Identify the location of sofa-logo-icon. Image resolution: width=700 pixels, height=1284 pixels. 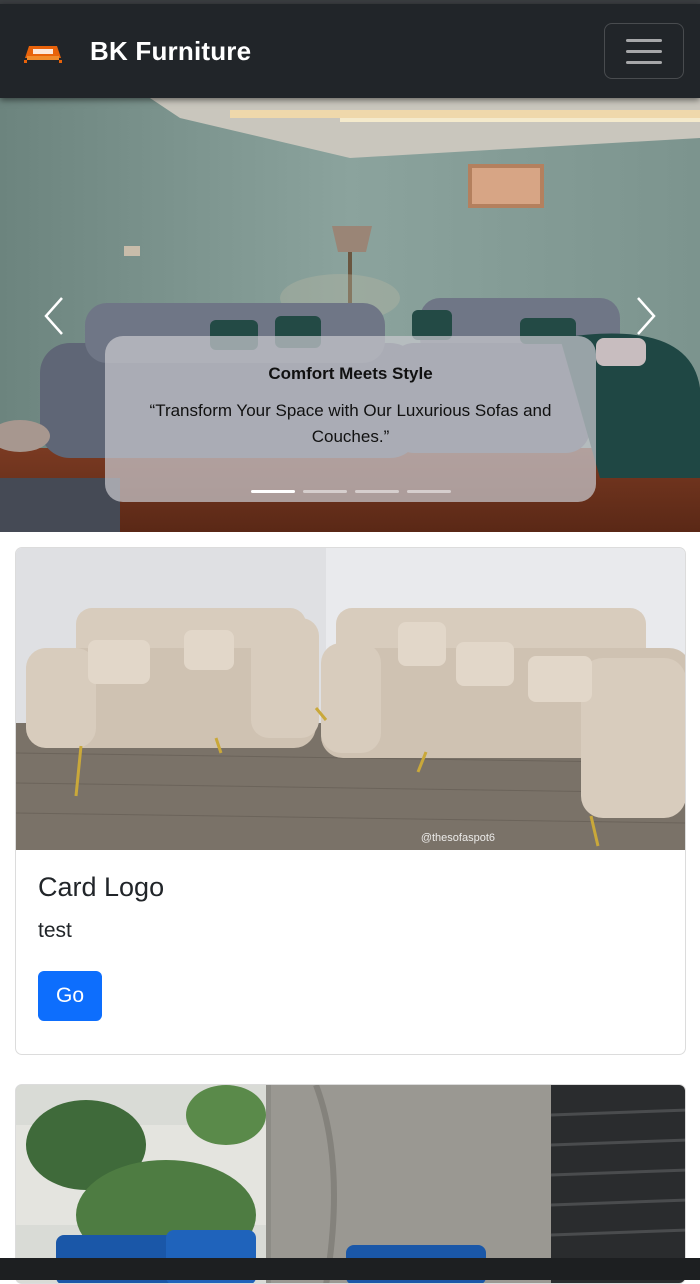
(43, 51).